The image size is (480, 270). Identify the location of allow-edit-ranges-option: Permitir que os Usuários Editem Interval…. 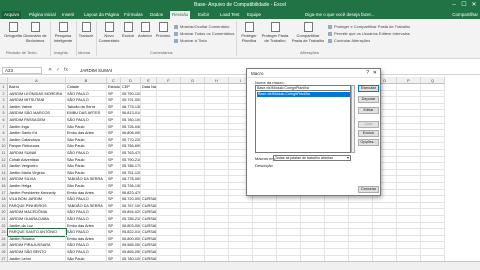
(369, 33).